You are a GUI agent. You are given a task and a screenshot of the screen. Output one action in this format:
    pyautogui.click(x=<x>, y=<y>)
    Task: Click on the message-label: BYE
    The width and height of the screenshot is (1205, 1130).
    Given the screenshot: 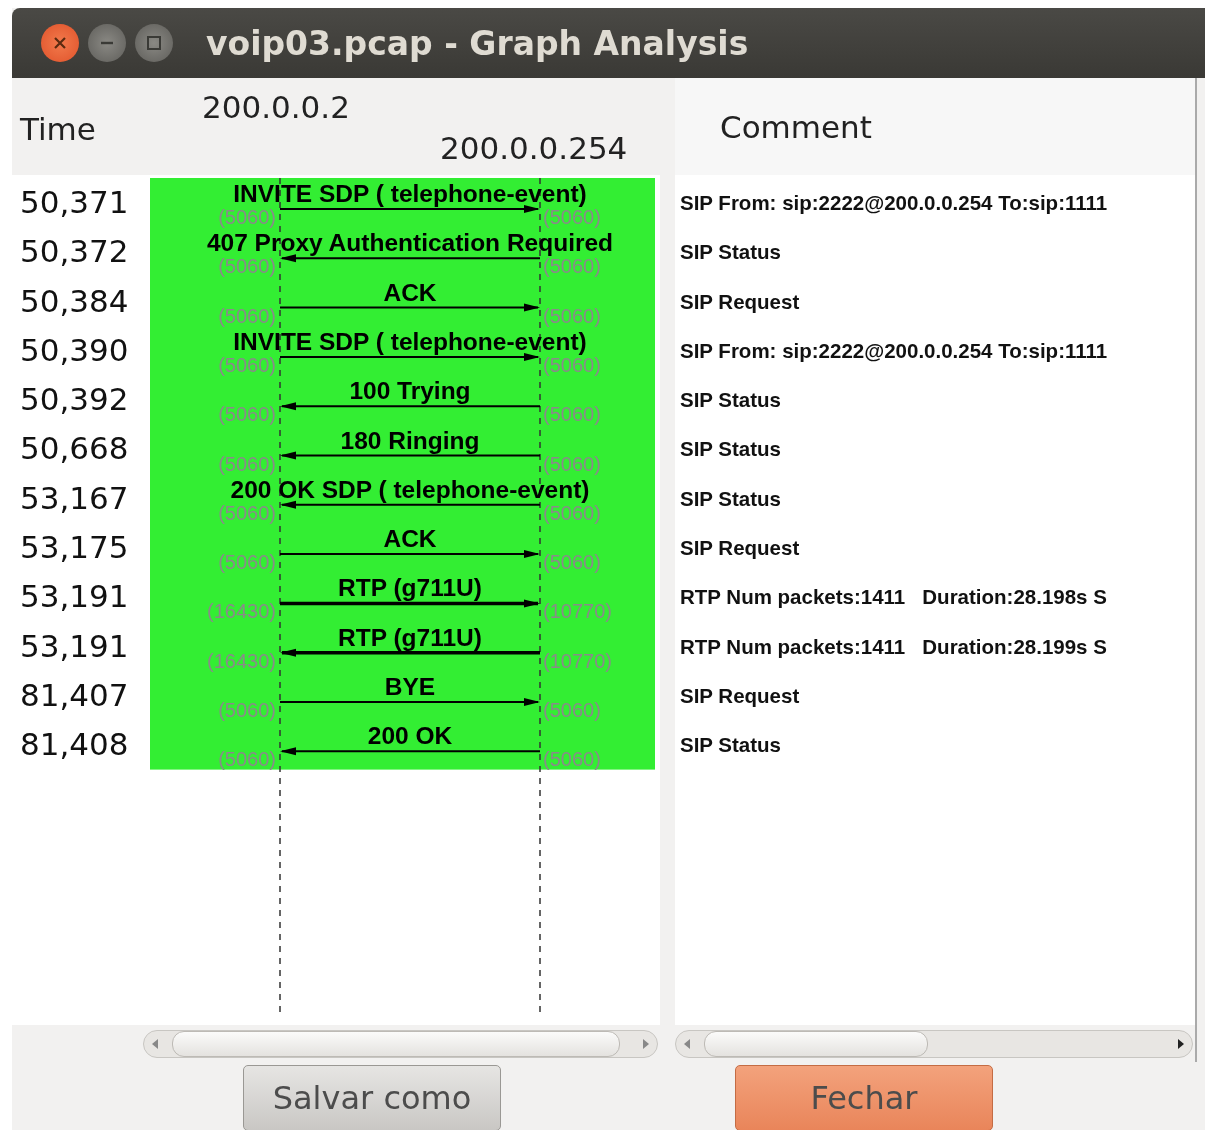 What is the action you would take?
    pyautogui.click(x=410, y=686)
    